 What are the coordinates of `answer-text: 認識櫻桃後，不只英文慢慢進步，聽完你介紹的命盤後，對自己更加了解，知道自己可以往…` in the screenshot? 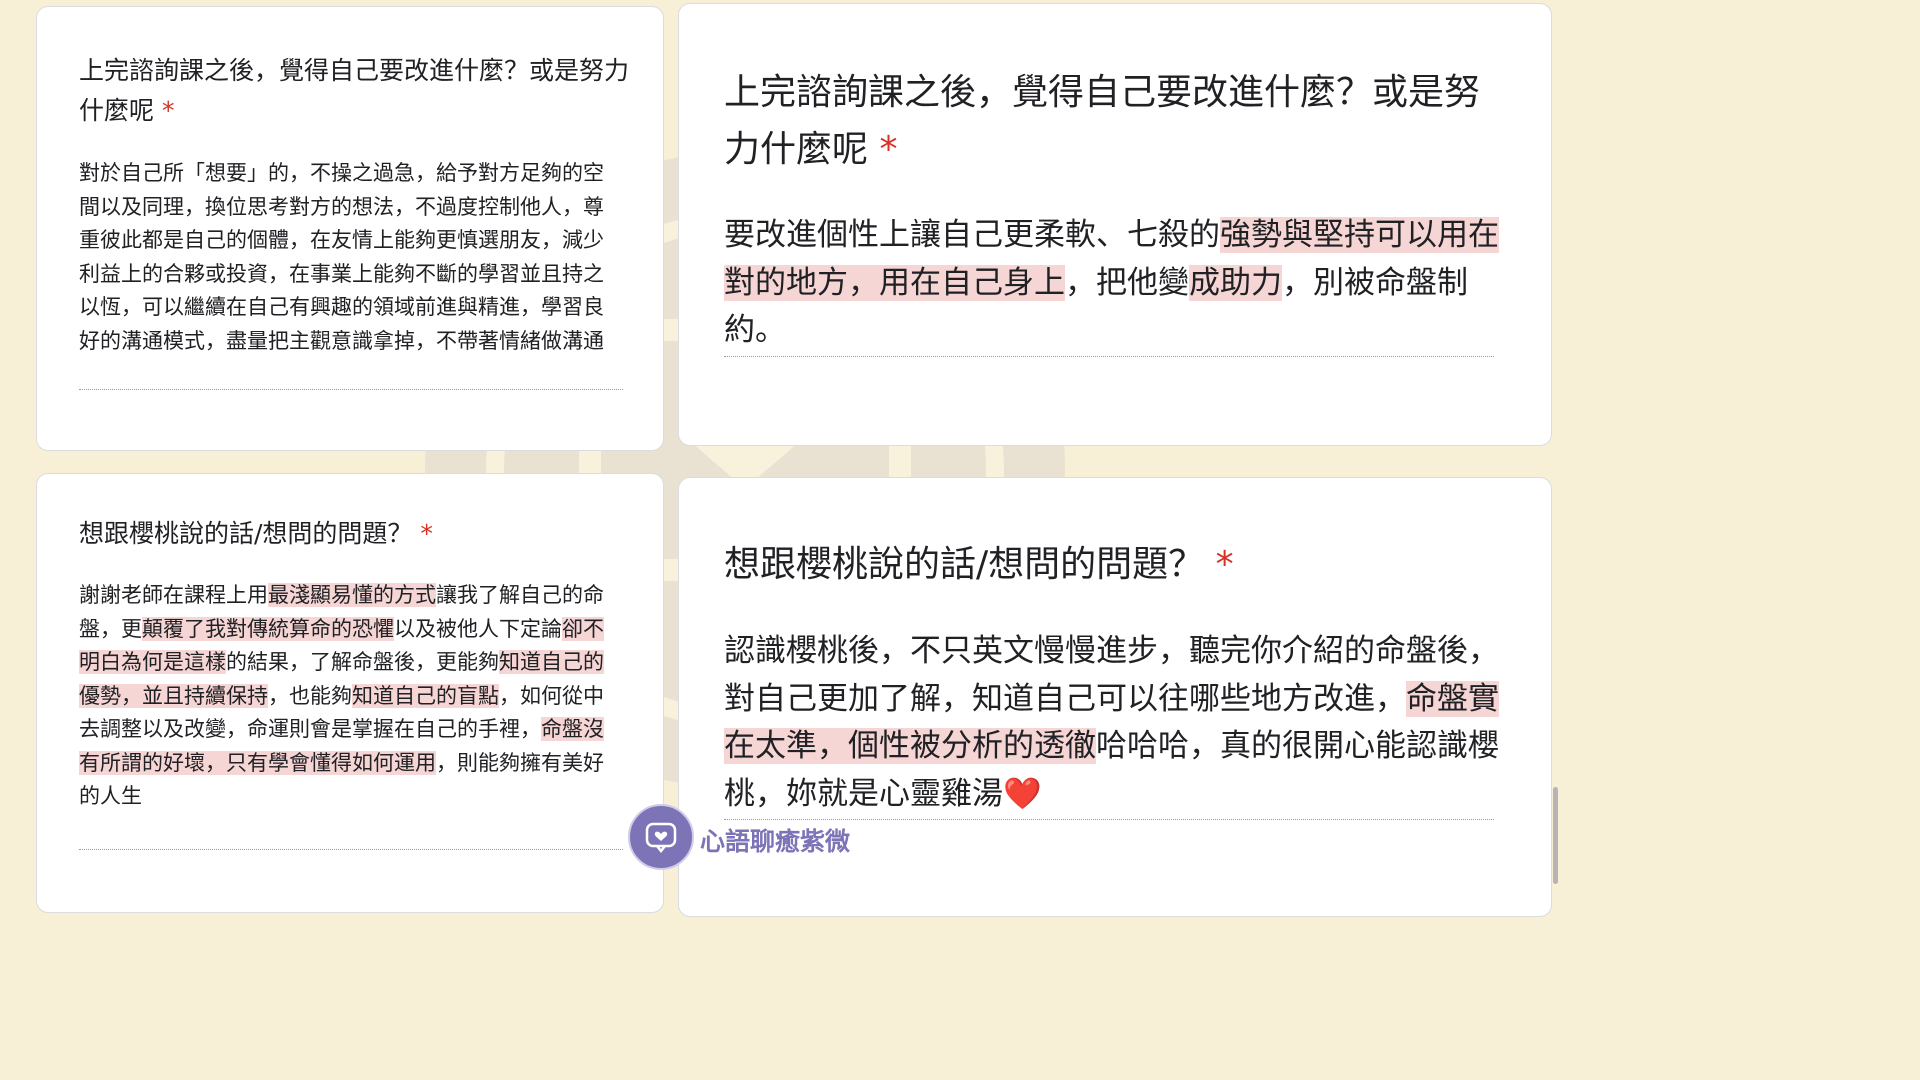 It's located at (1114, 723).